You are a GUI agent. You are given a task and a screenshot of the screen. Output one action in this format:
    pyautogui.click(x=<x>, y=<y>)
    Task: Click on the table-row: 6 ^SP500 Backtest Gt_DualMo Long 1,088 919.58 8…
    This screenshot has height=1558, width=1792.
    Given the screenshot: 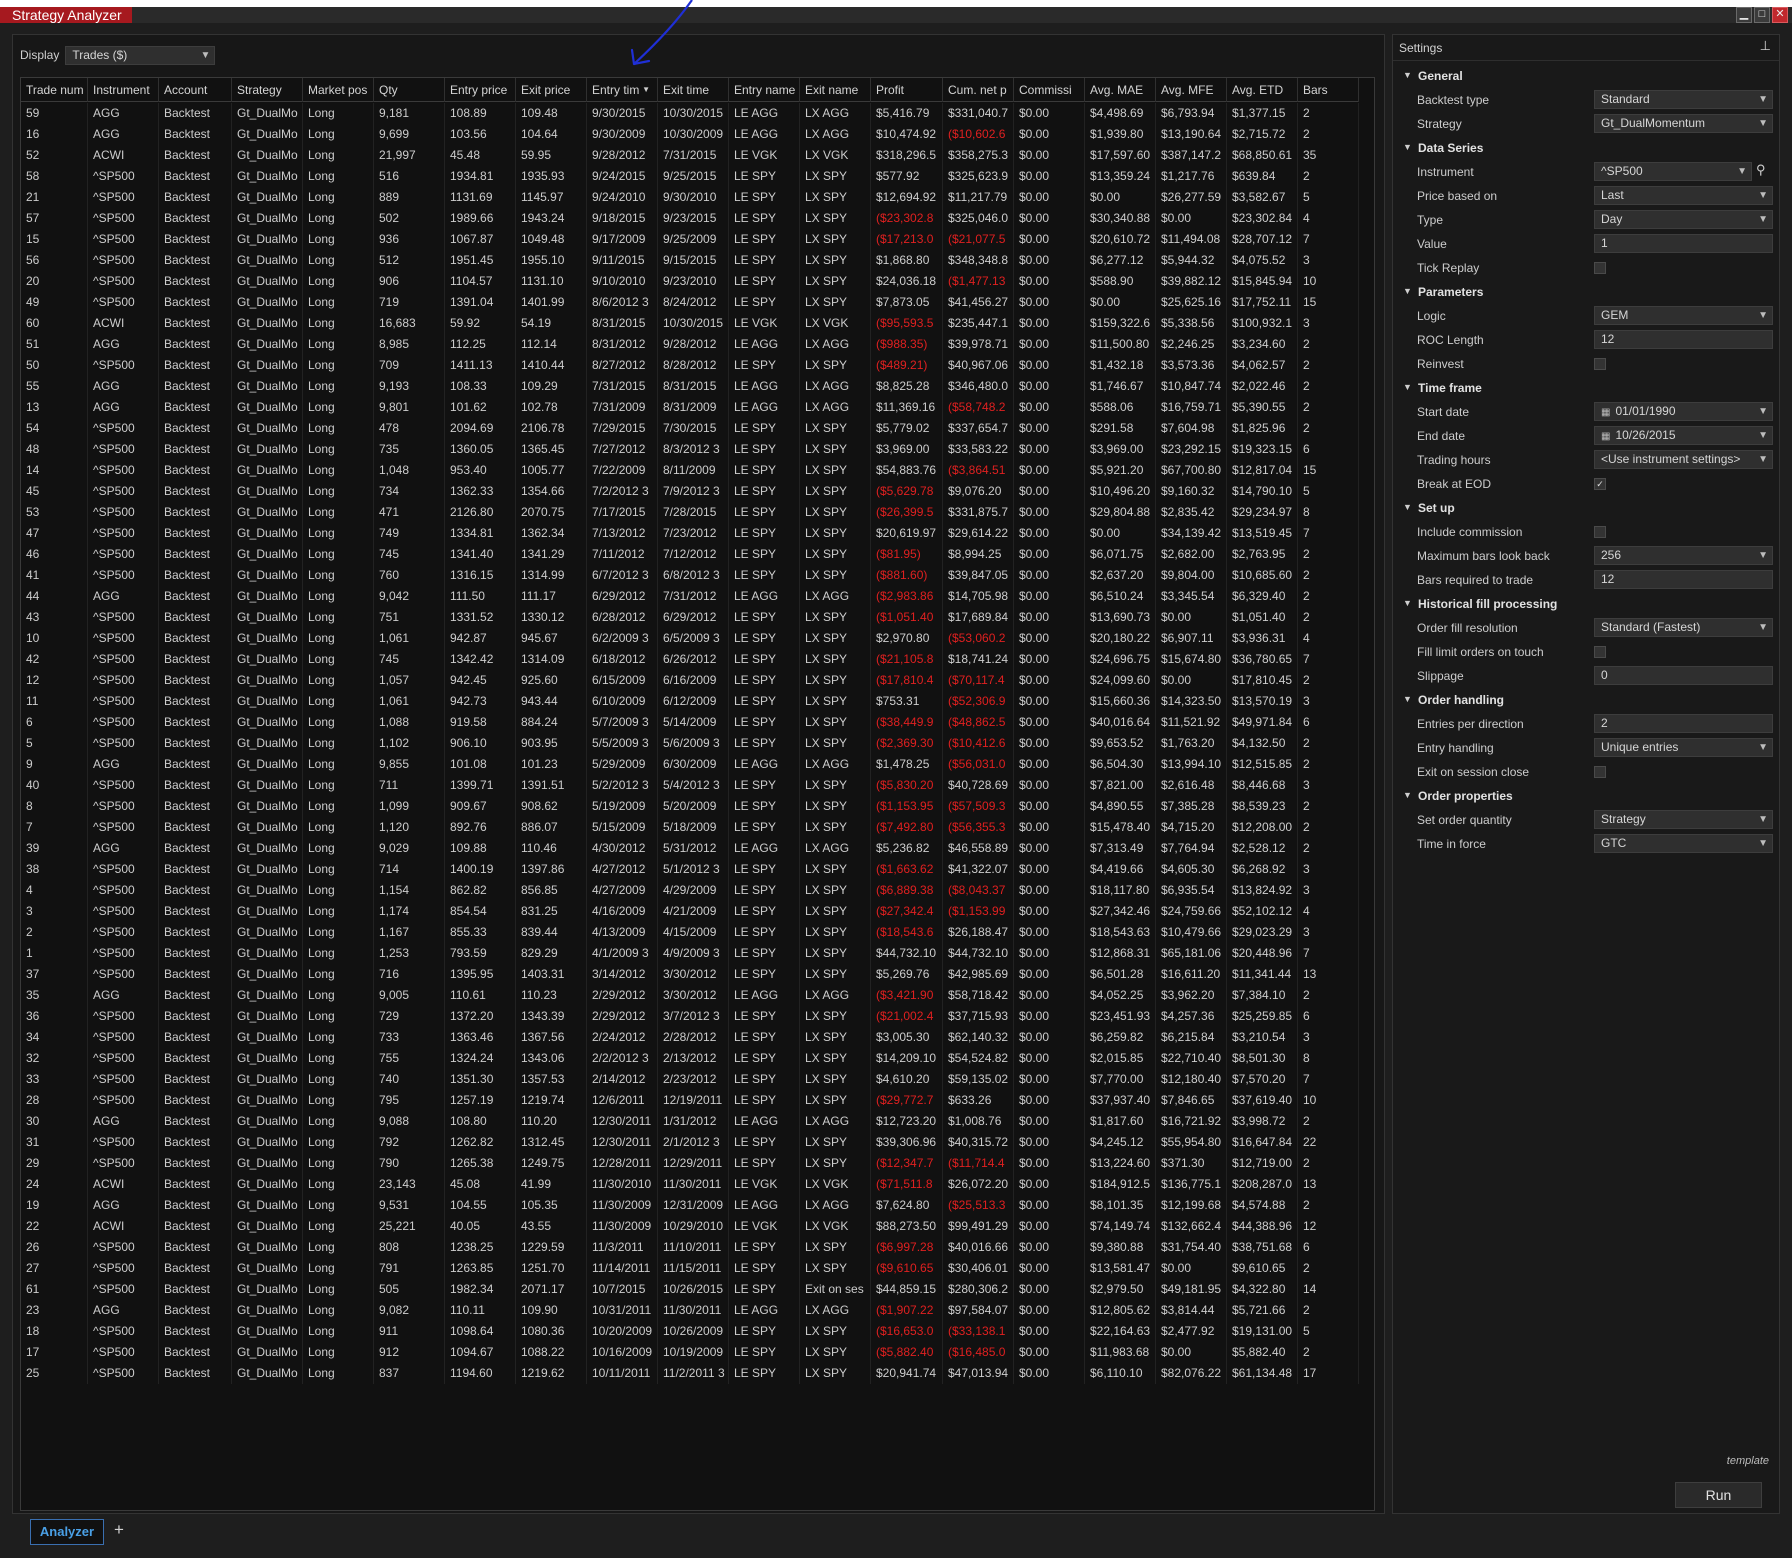 What is the action you would take?
    pyautogui.click(x=690, y=722)
    